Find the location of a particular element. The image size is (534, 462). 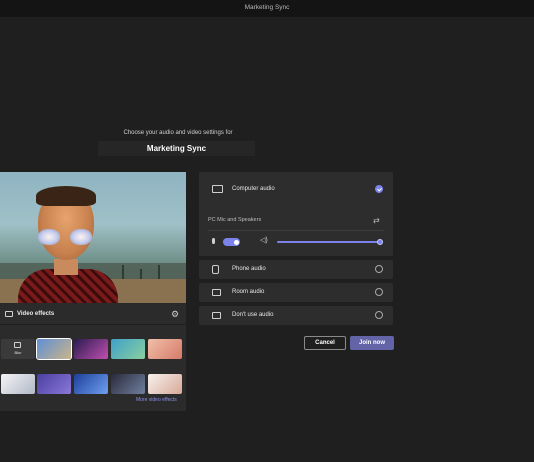

video-effects-panel: Video effects ⚙ Blur More video effects is located at coordinates (93, 357).